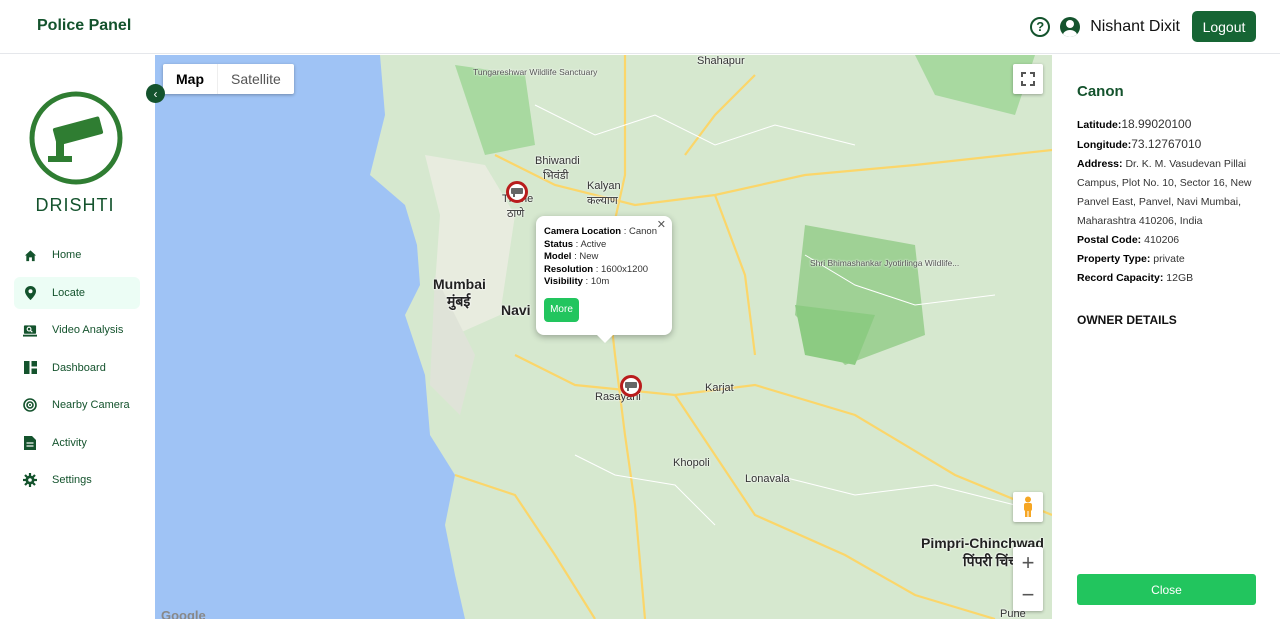 This screenshot has height=619, width=1280. What do you see at coordinates (571, 256) in the screenshot?
I see `popup-model: Model : New` at bounding box center [571, 256].